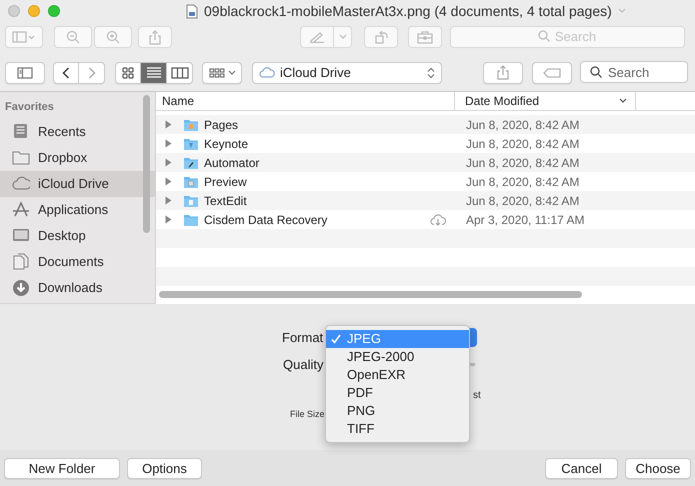  What do you see at coordinates (77, 261) in the screenshot?
I see `sidebar-item: Documents` at bounding box center [77, 261].